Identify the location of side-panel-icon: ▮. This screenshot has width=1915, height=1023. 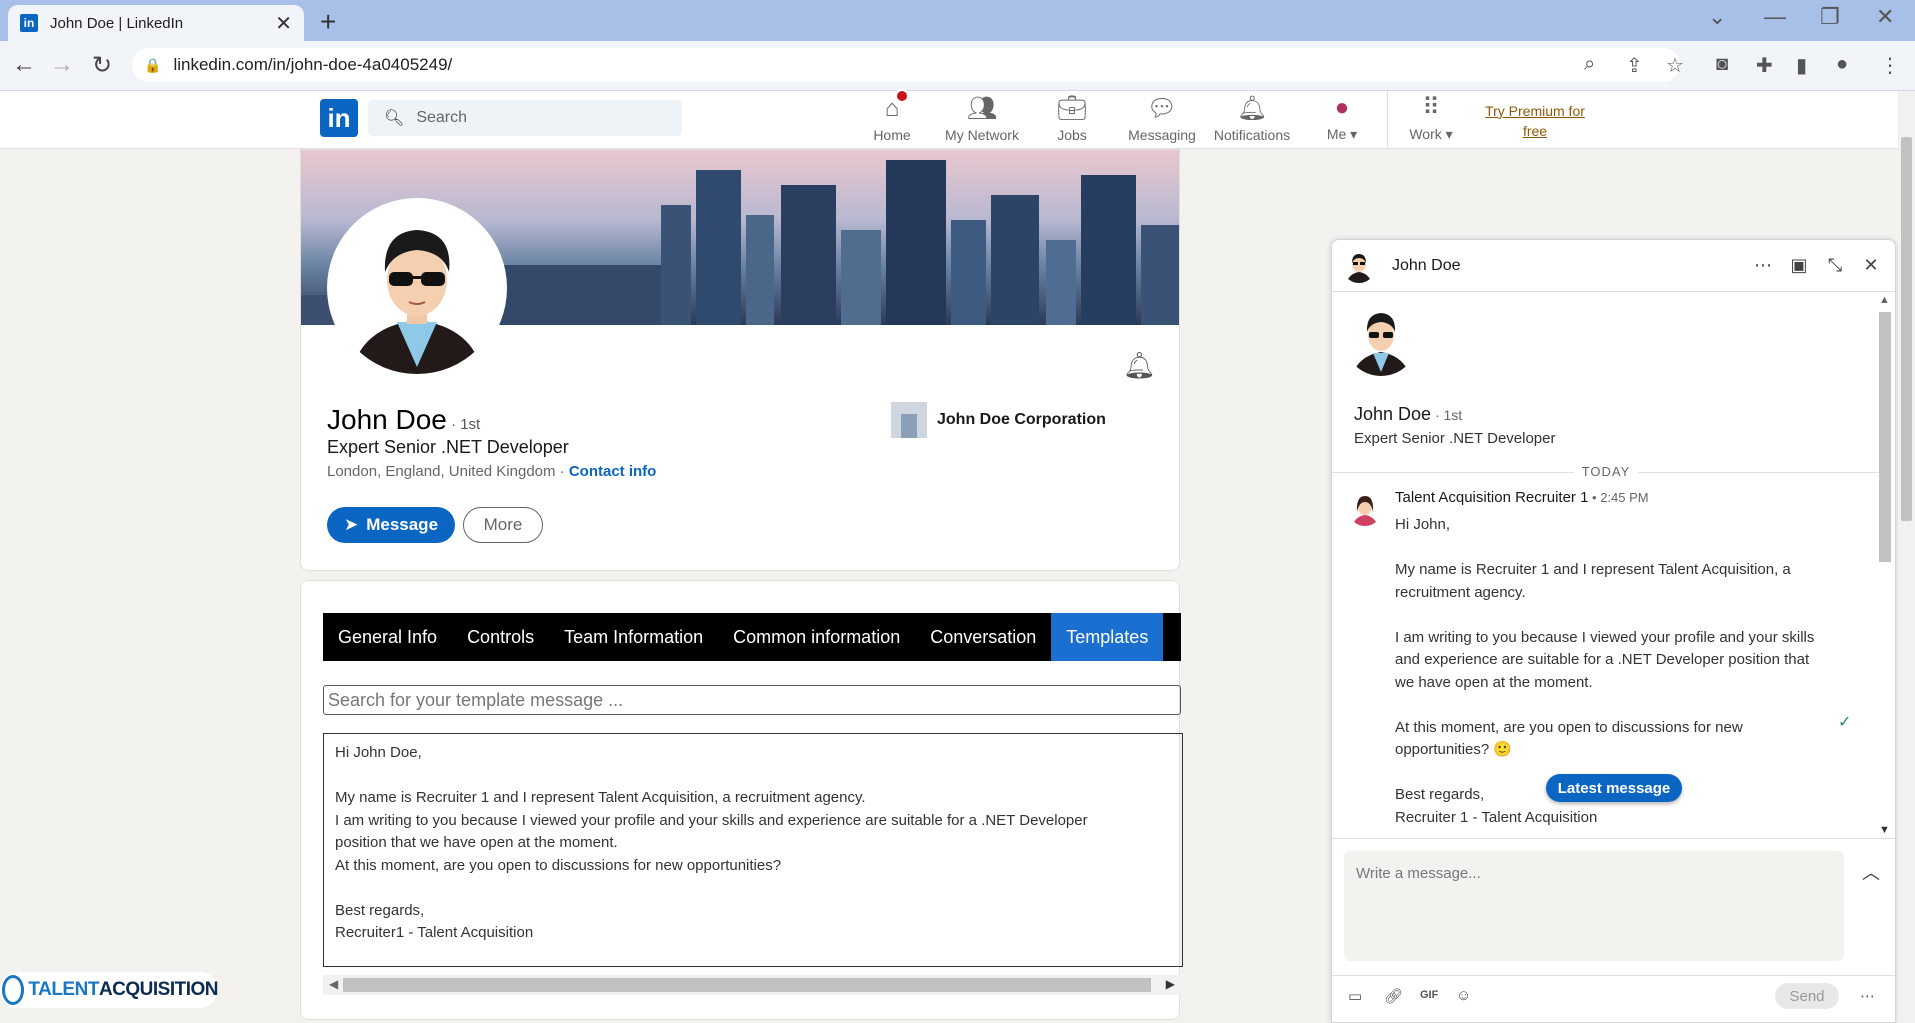
(1801, 65).